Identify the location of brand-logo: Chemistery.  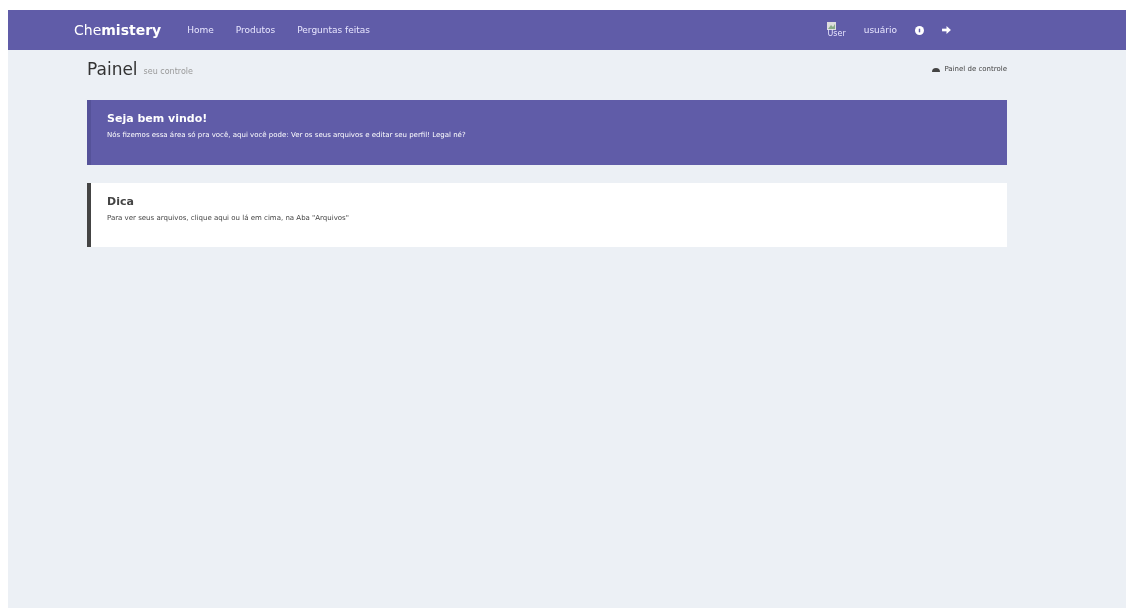
(118, 30).